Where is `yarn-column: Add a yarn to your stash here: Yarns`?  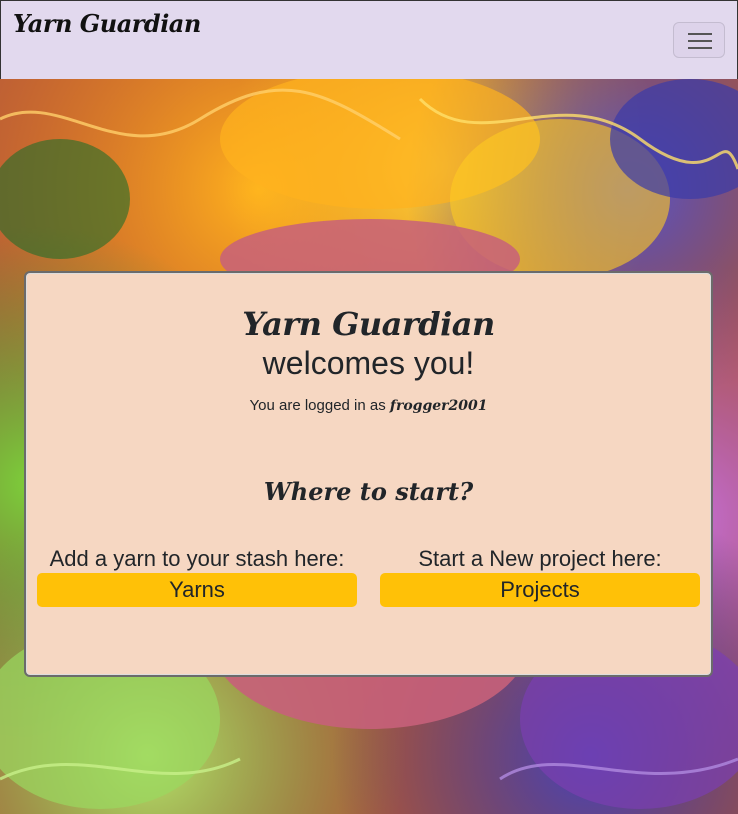
yarn-column: Add a yarn to your stash here: Yarns is located at coordinates (197, 576).